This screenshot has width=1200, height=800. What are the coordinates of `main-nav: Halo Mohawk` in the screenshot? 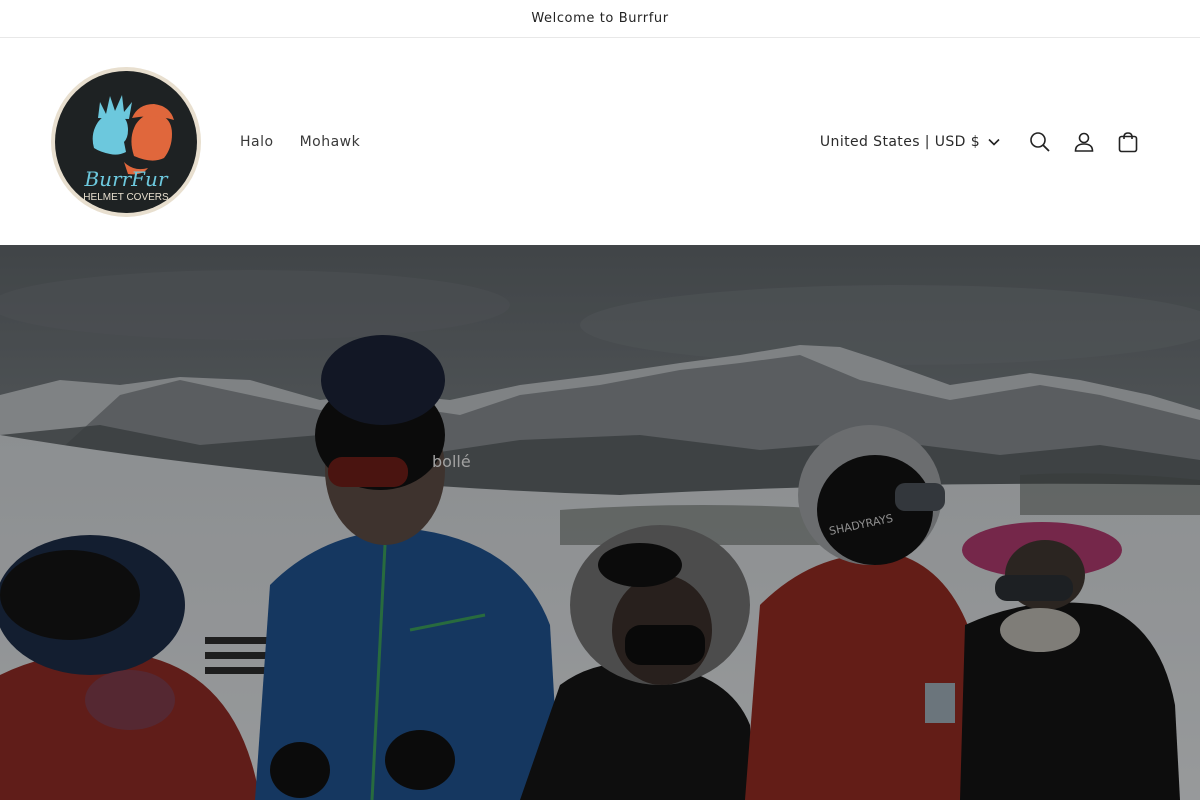 It's located at (300, 142).